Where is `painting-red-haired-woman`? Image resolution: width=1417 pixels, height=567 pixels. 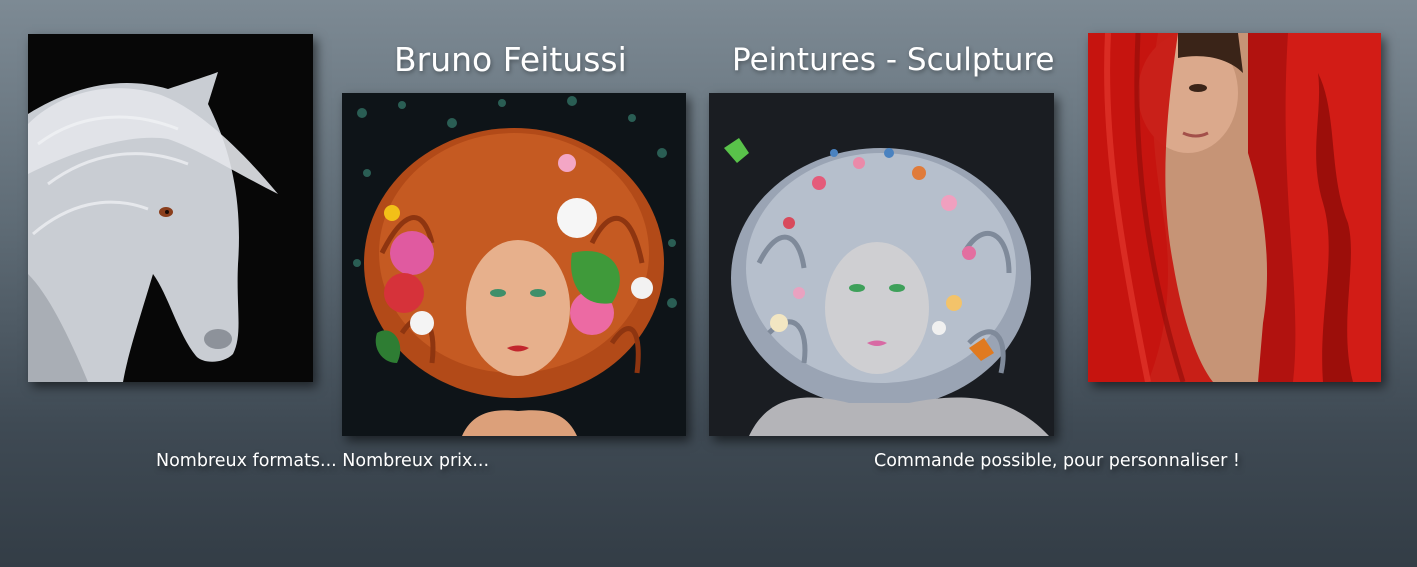
painting-red-haired-woman is located at coordinates (514, 264).